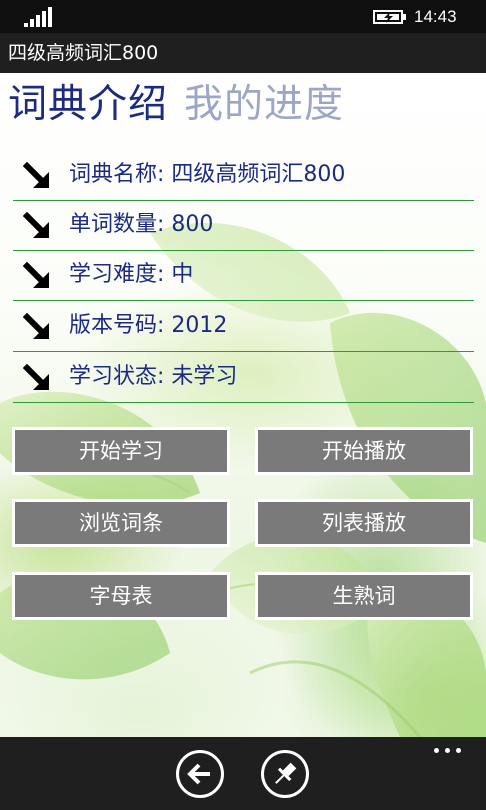  I want to click on status-bar: 14:43, so click(243, 16).